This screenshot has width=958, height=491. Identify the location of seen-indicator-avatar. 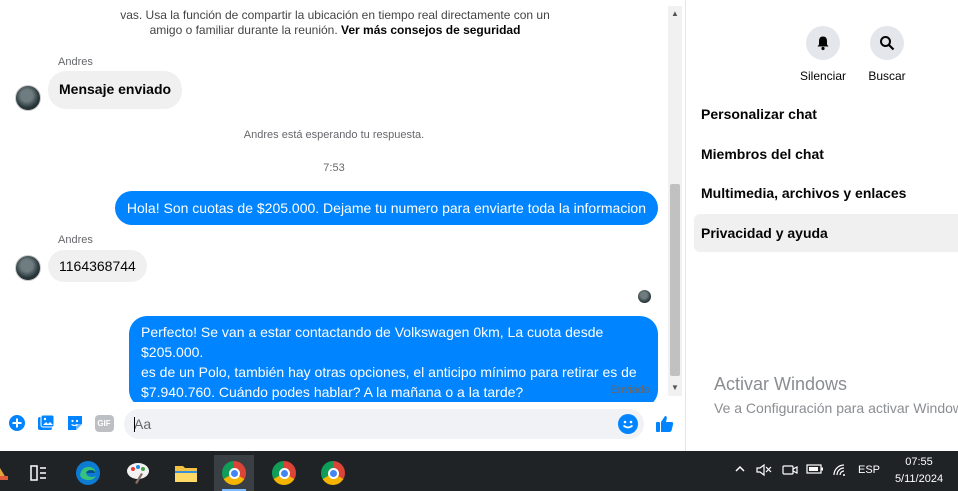
(644, 296).